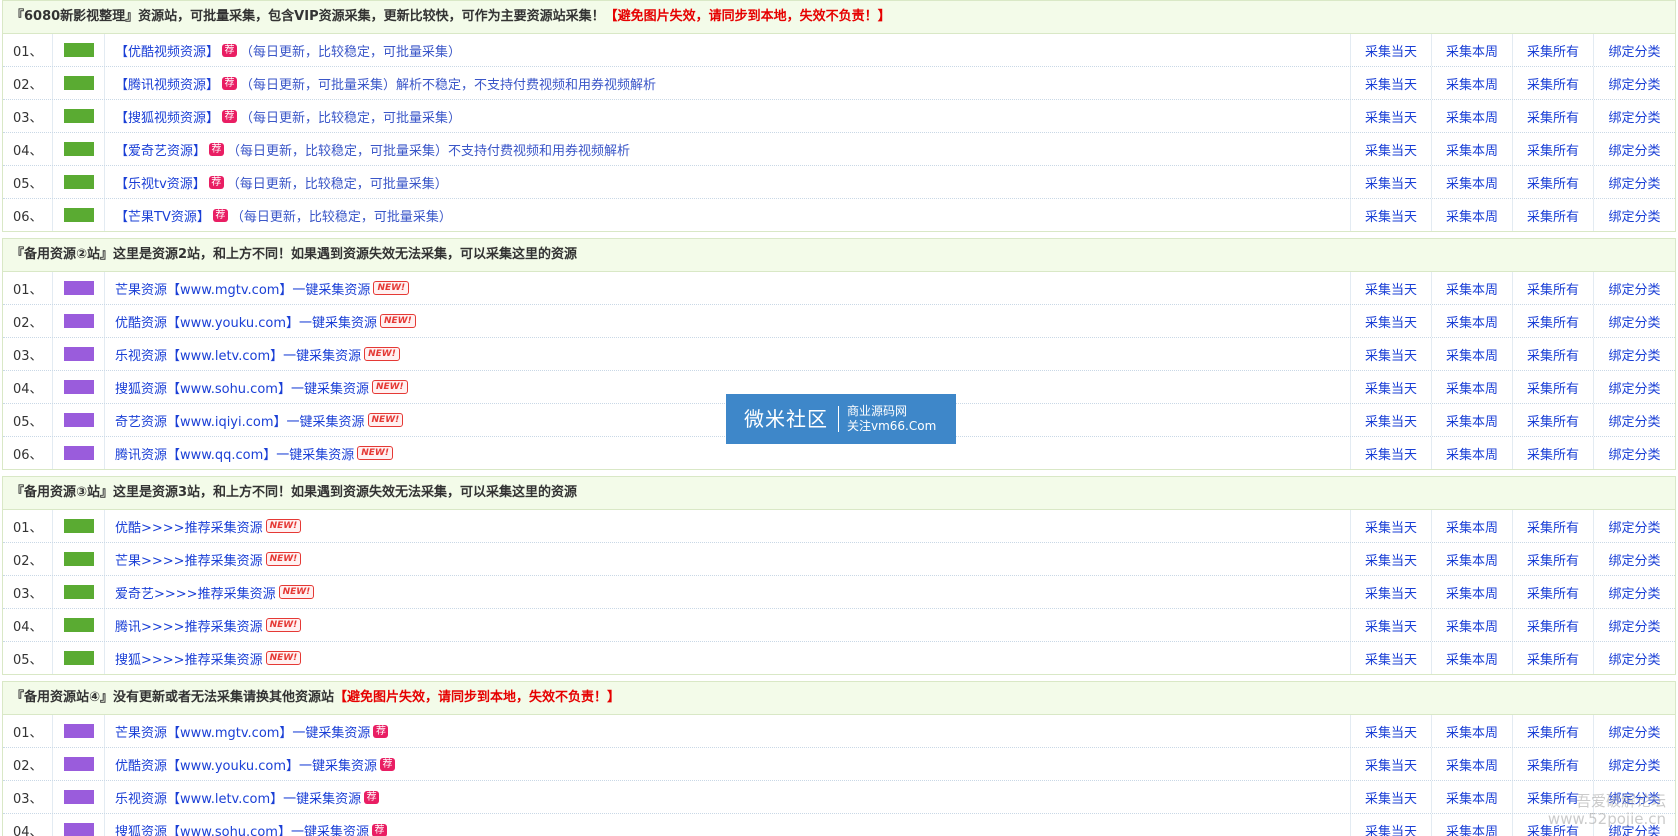 The image size is (1678, 836). Describe the element at coordinates (234, 453) in the screenshot. I see `resource-link: 腾讯资源【www.qq.com】一键采集资源` at that location.